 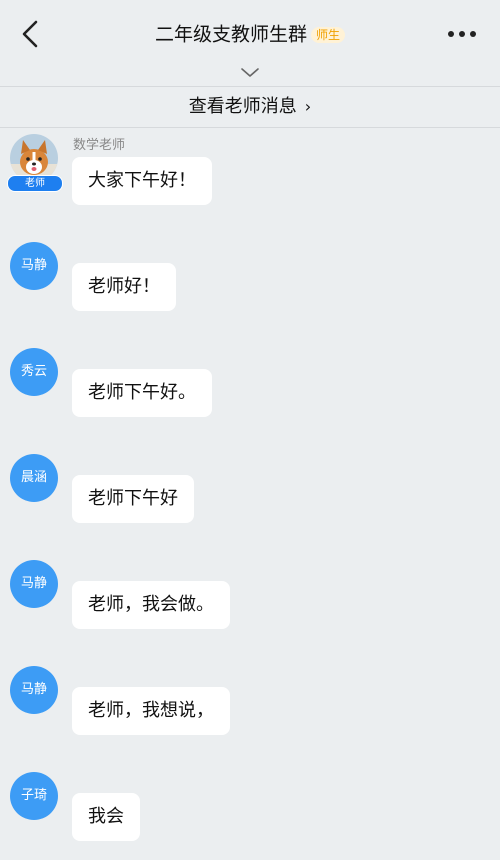 I want to click on chat-header: 二年级支教师生群 师生, so click(x=250, y=43).